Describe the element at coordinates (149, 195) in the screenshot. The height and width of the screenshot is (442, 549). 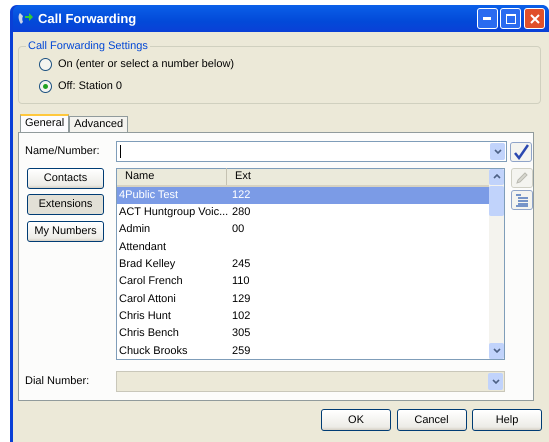
I see `table-cell-text: 4Public Test` at that location.